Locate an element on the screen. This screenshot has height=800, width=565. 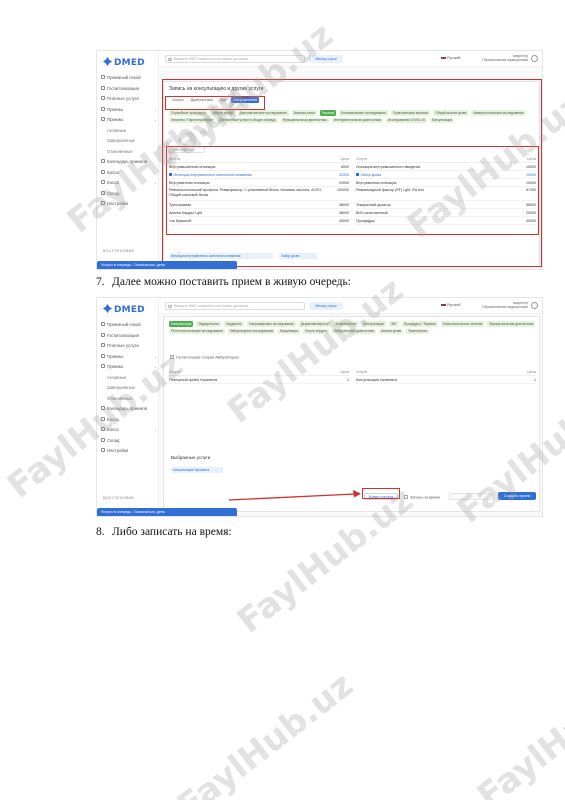
category-chip: Лабораторная диагностика is located at coordinates (354, 331).